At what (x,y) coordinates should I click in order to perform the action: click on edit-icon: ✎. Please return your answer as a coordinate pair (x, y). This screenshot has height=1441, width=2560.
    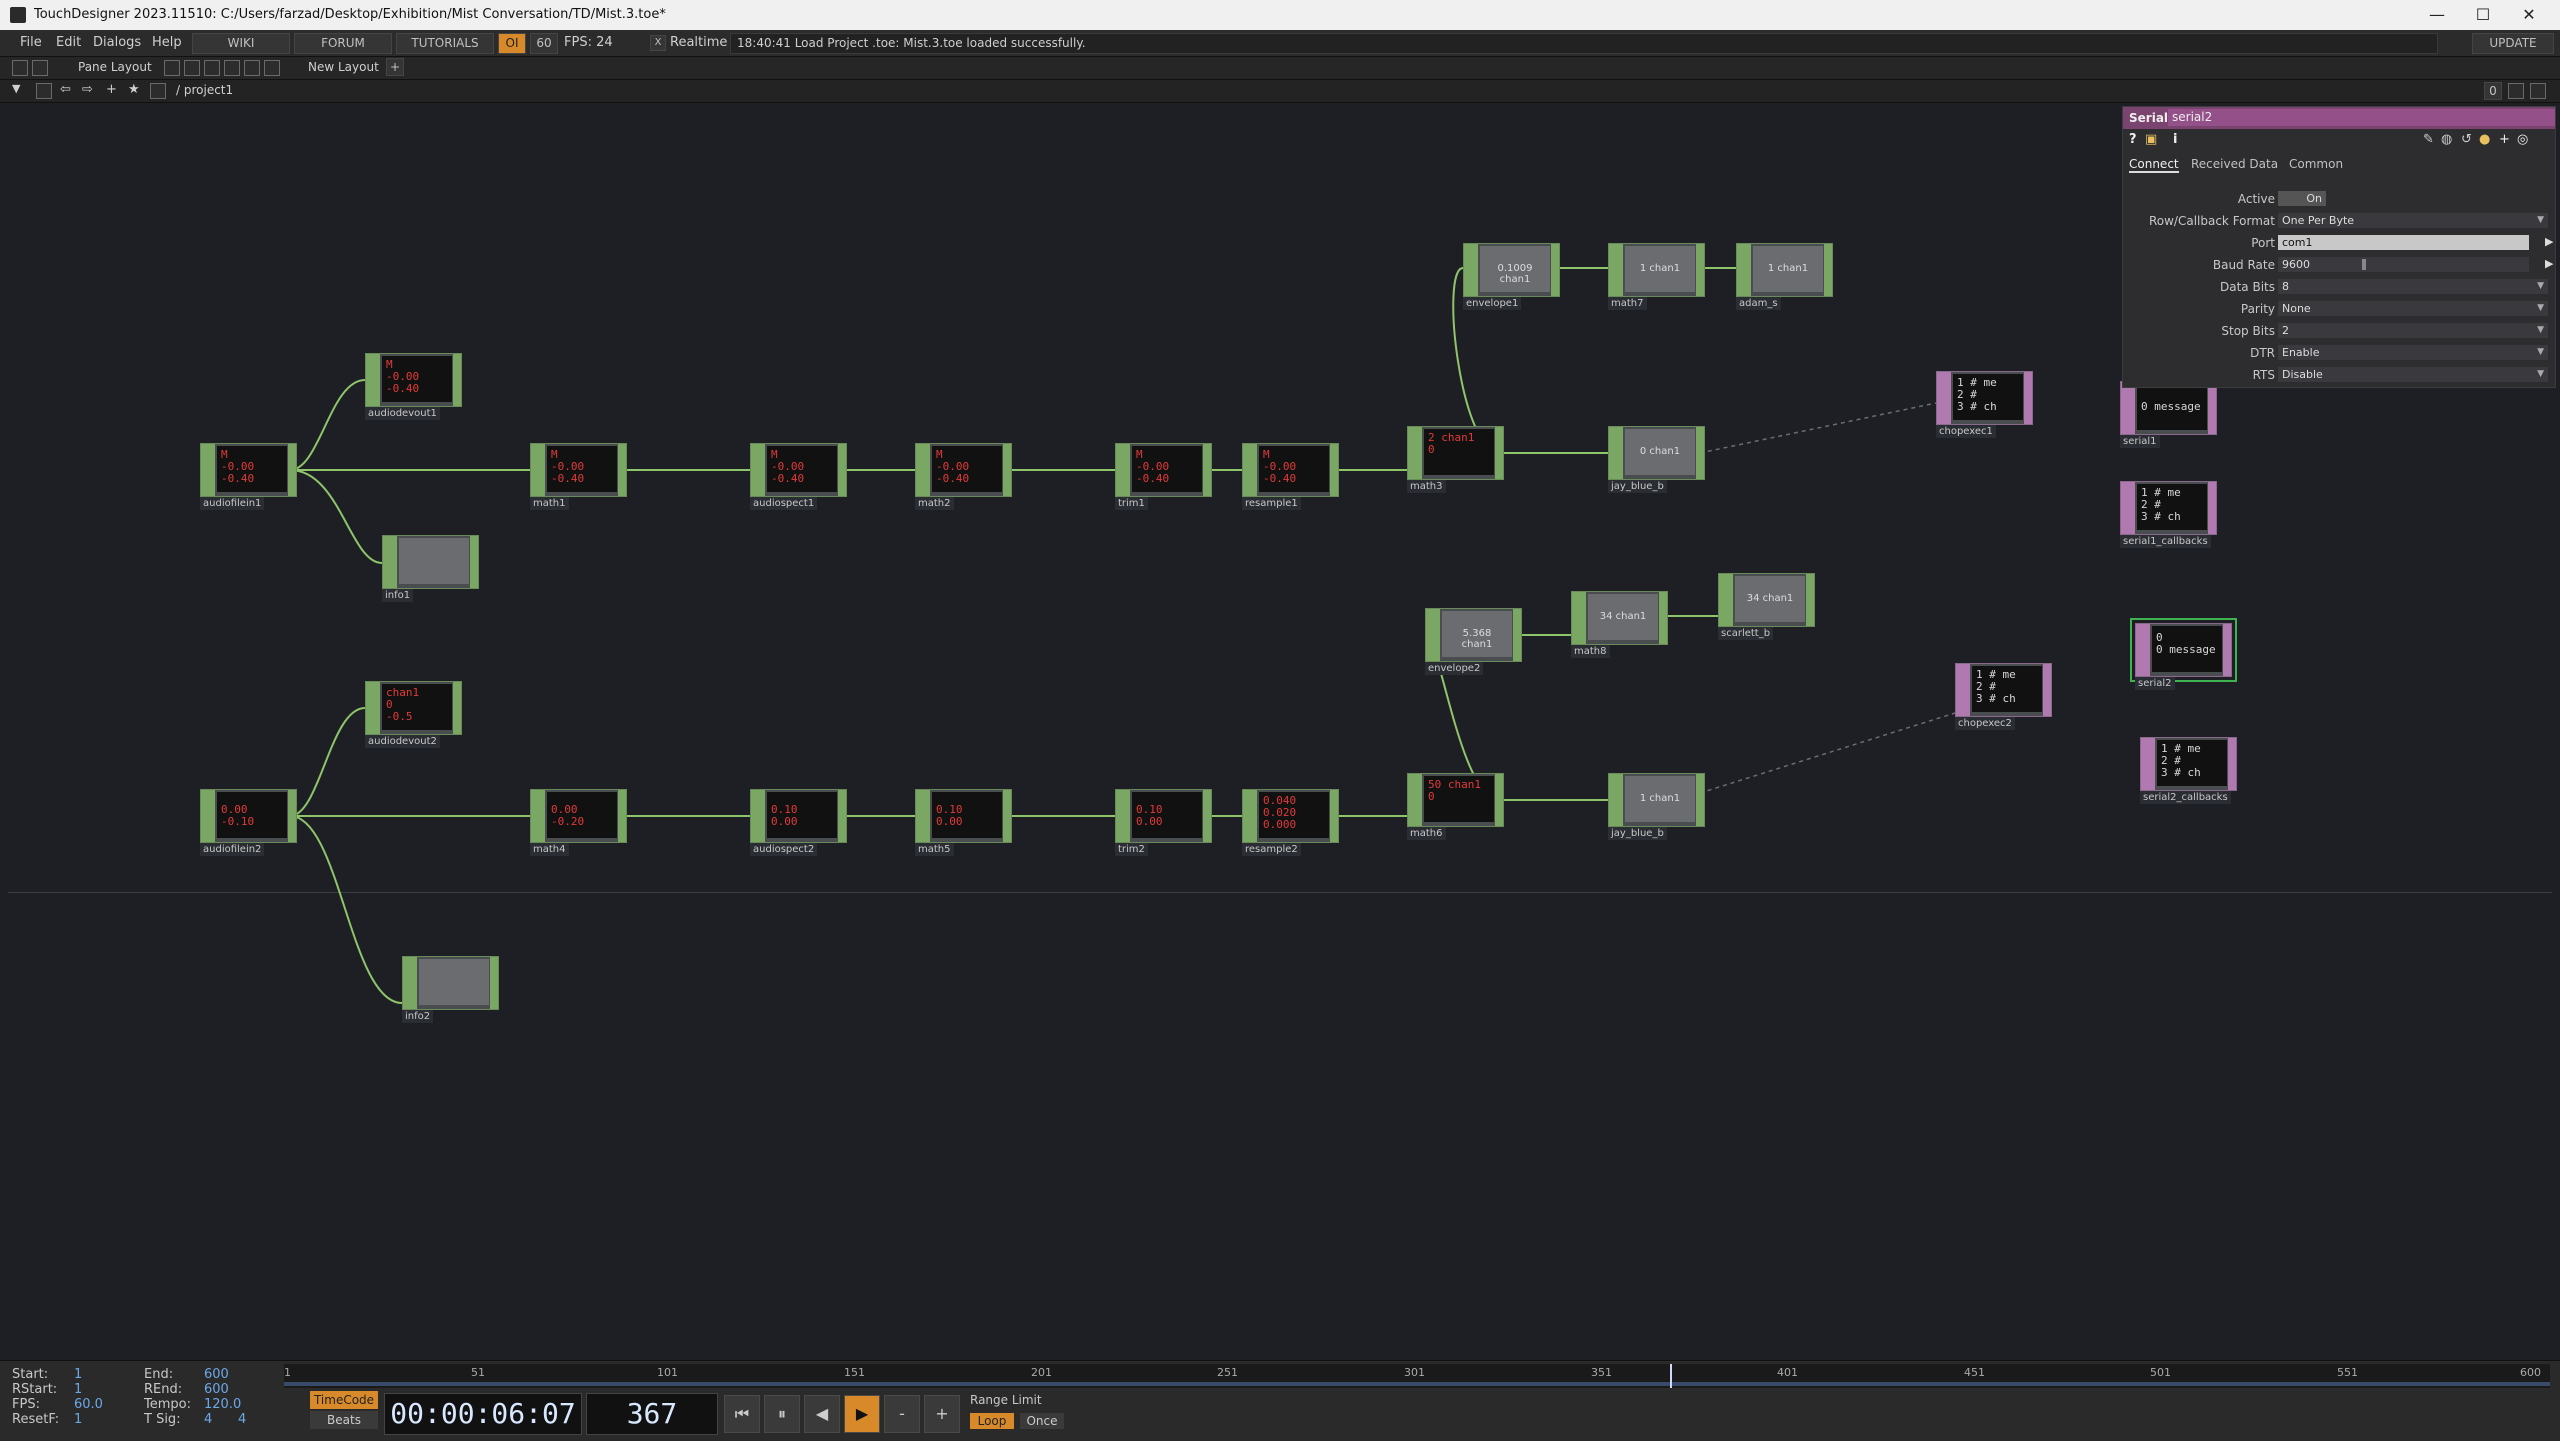
    Looking at the image, I should click on (2428, 139).